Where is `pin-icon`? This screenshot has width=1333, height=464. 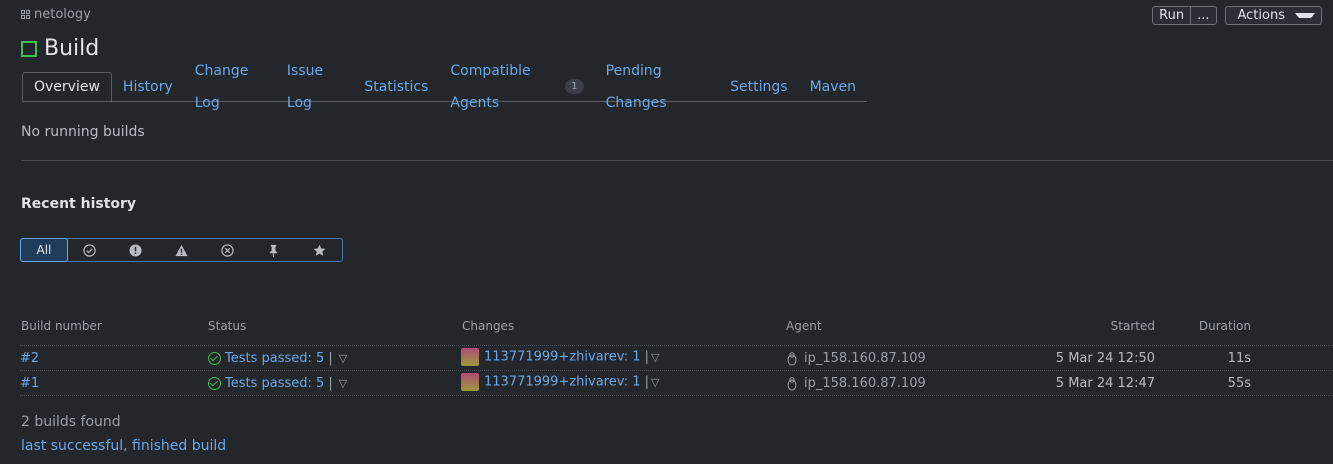 pin-icon is located at coordinates (273, 250).